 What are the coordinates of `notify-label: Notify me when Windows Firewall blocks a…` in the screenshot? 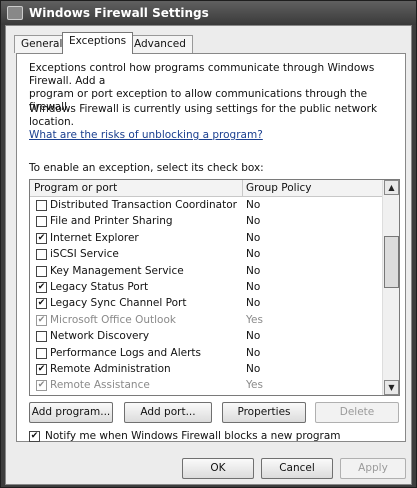 It's located at (193, 436).